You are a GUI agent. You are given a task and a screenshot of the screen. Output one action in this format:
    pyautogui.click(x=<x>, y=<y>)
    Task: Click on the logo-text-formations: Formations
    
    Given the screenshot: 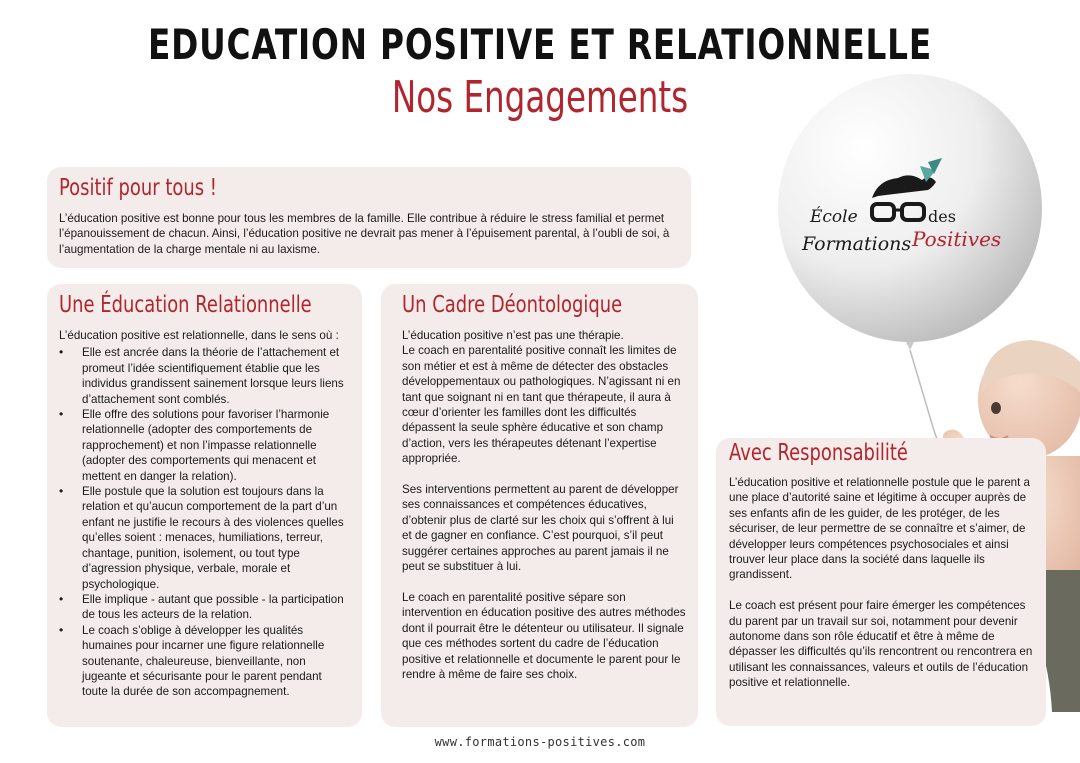 What is the action you would take?
    pyautogui.click(x=856, y=244)
    